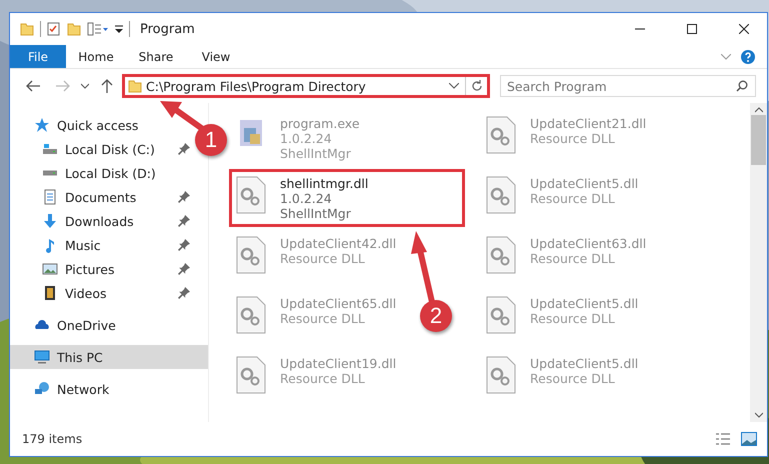  What do you see at coordinates (454, 86) in the screenshot?
I see `dropdown-icon` at bounding box center [454, 86].